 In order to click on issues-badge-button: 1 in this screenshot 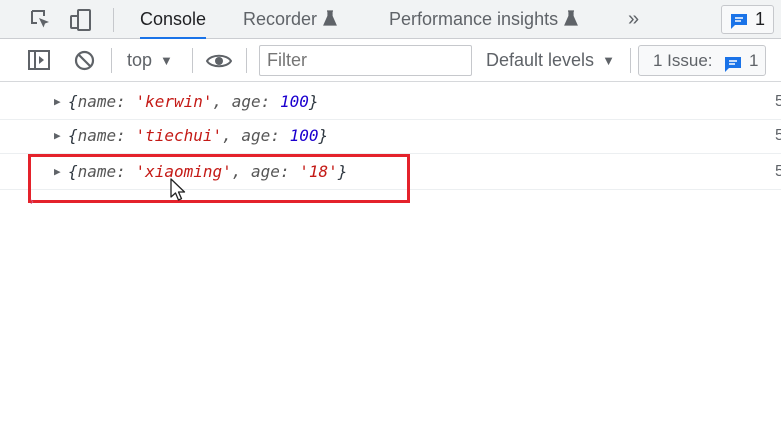, I will do `click(747, 19)`.